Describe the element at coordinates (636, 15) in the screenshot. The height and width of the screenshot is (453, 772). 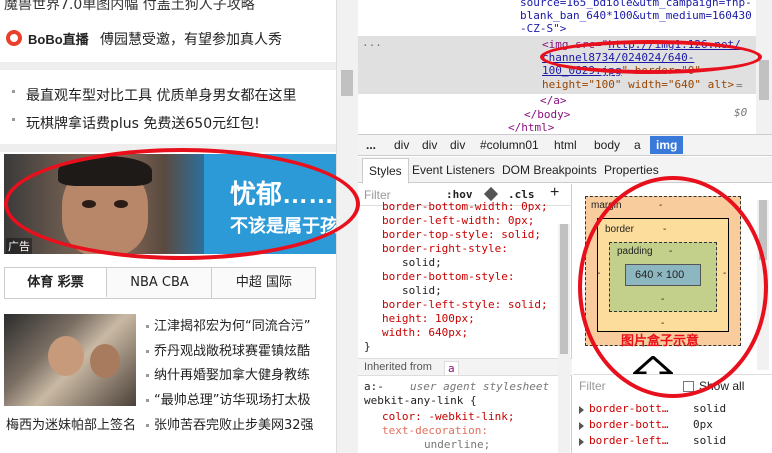
I see `code-line: blank_ban_640*100&utm_medium=160430` at that location.